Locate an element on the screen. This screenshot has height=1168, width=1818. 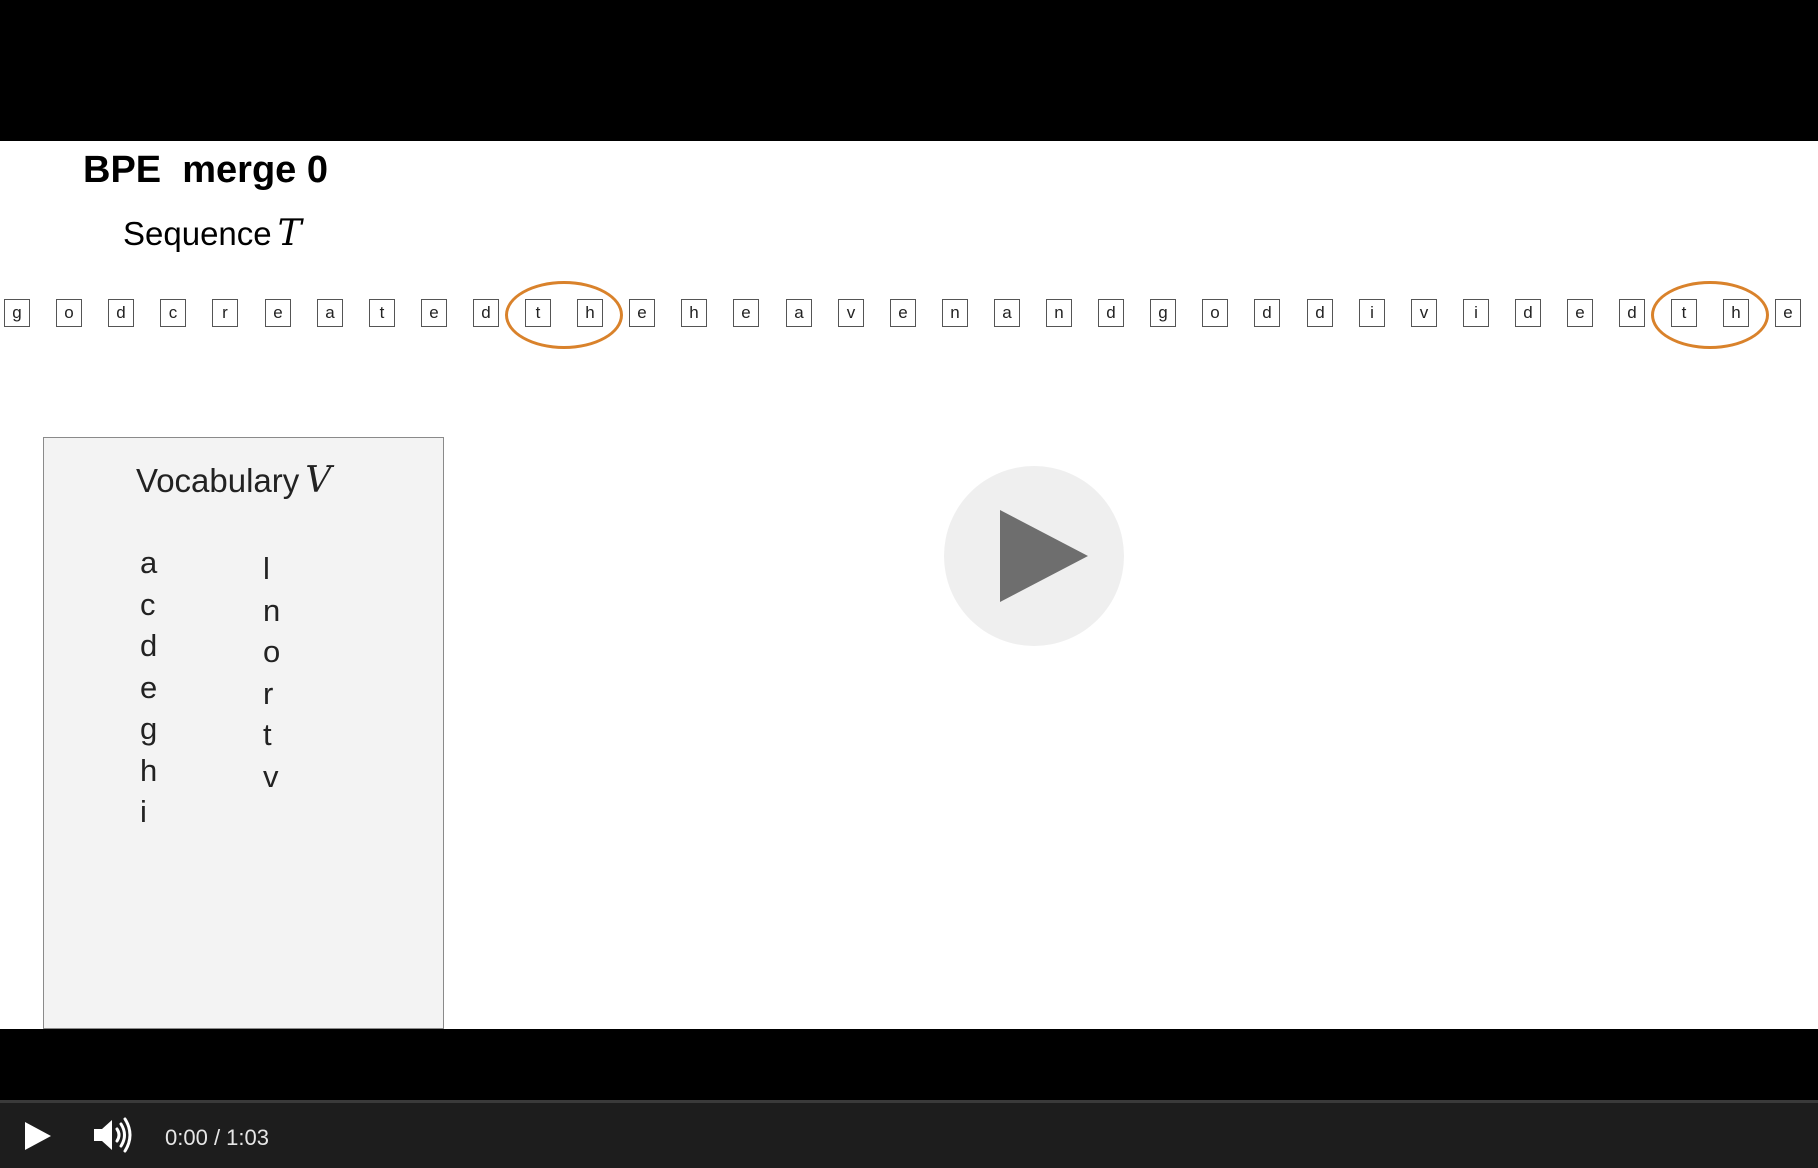
time-display: 0:00 / 1:03 is located at coordinates (217, 1138).